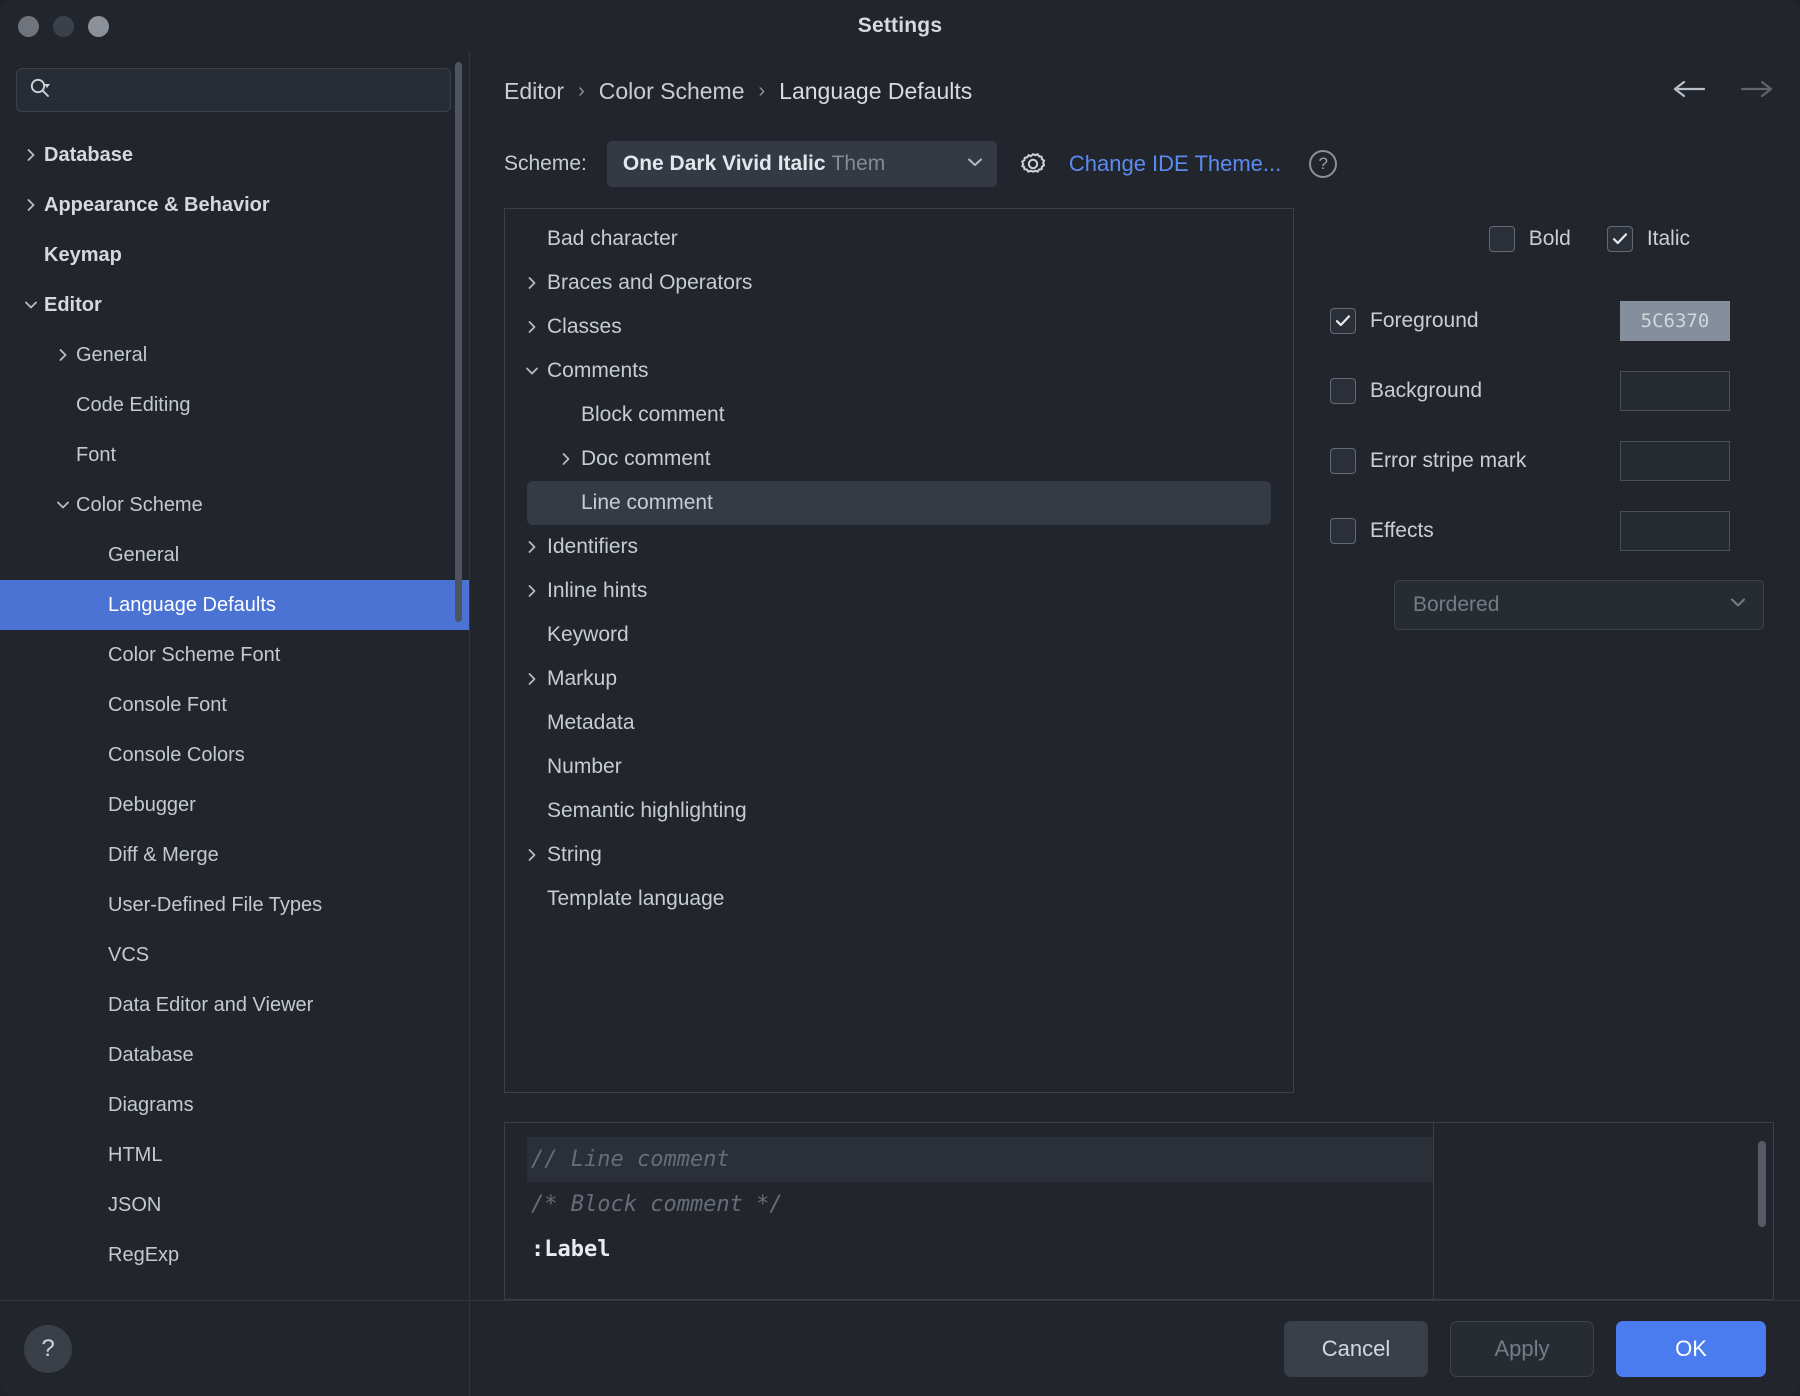 Image resolution: width=1800 pixels, height=1396 pixels. What do you see at coordinates (899, 635) in the screenshot?
I see `attribute-item-keyword: Keyword` at bounding box center [899, 635].